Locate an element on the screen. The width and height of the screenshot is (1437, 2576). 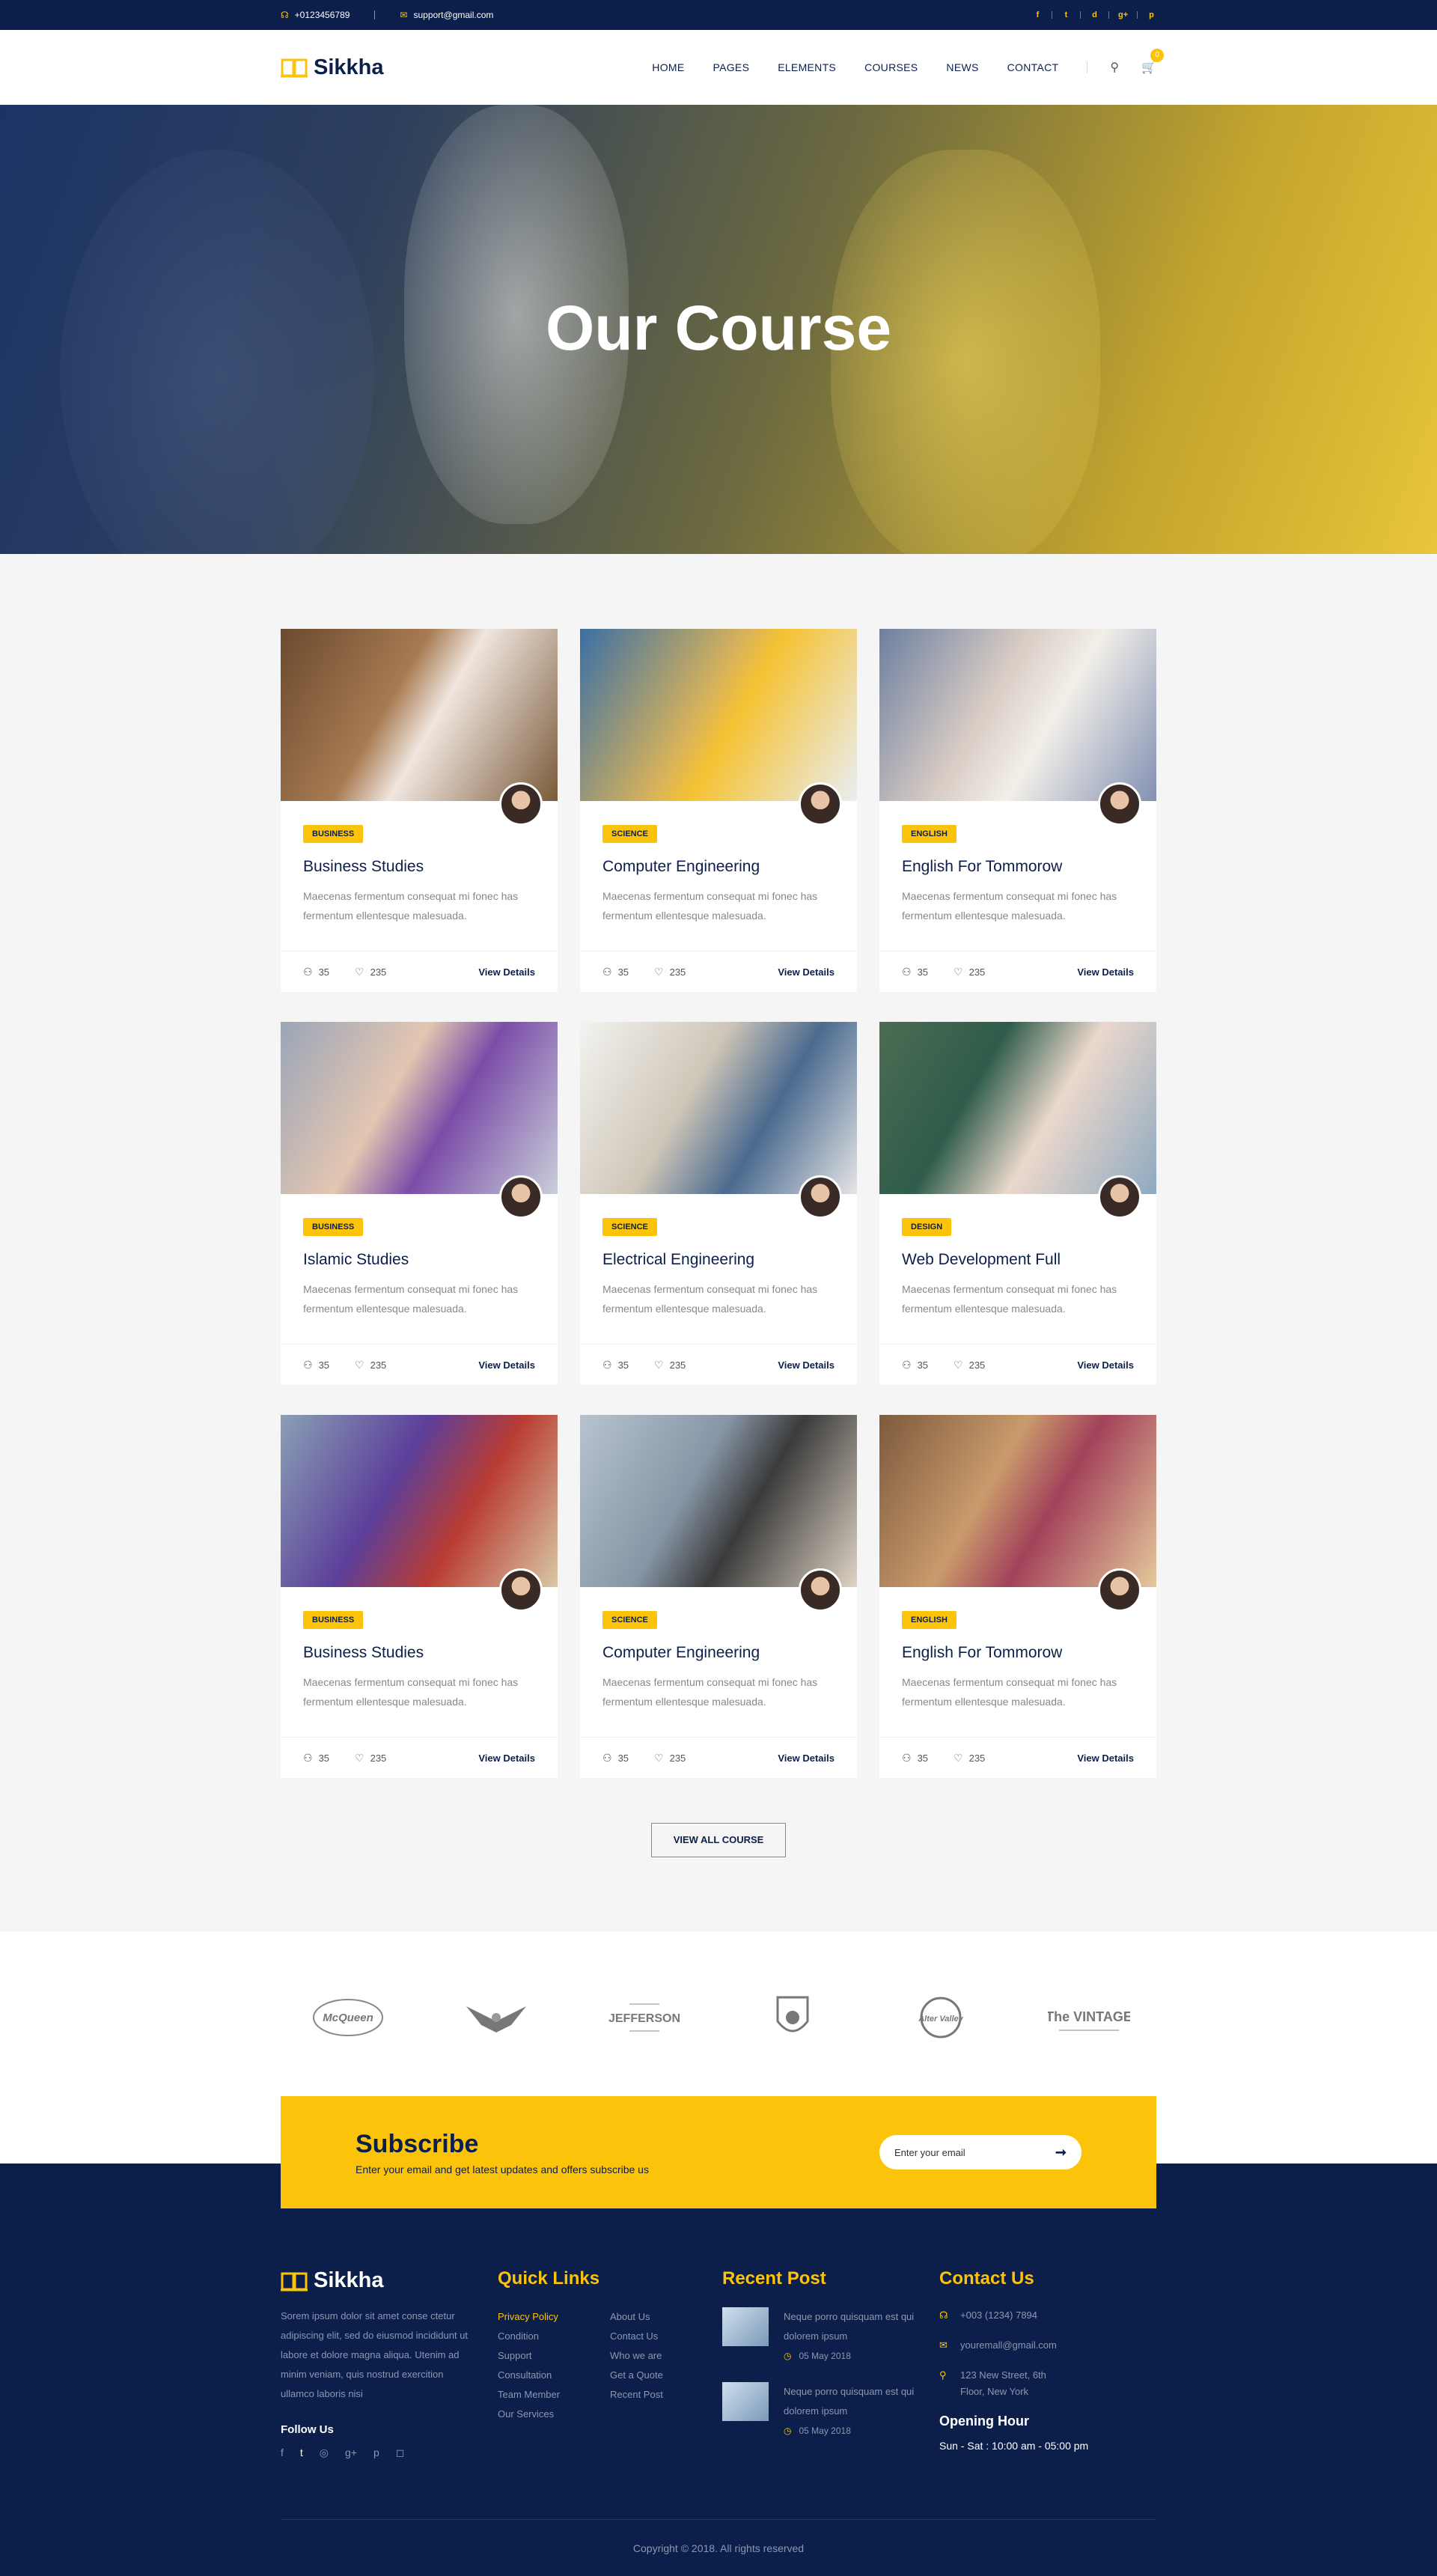
cart-icon: 🛒 0 is located at coordinates (1152, 62).